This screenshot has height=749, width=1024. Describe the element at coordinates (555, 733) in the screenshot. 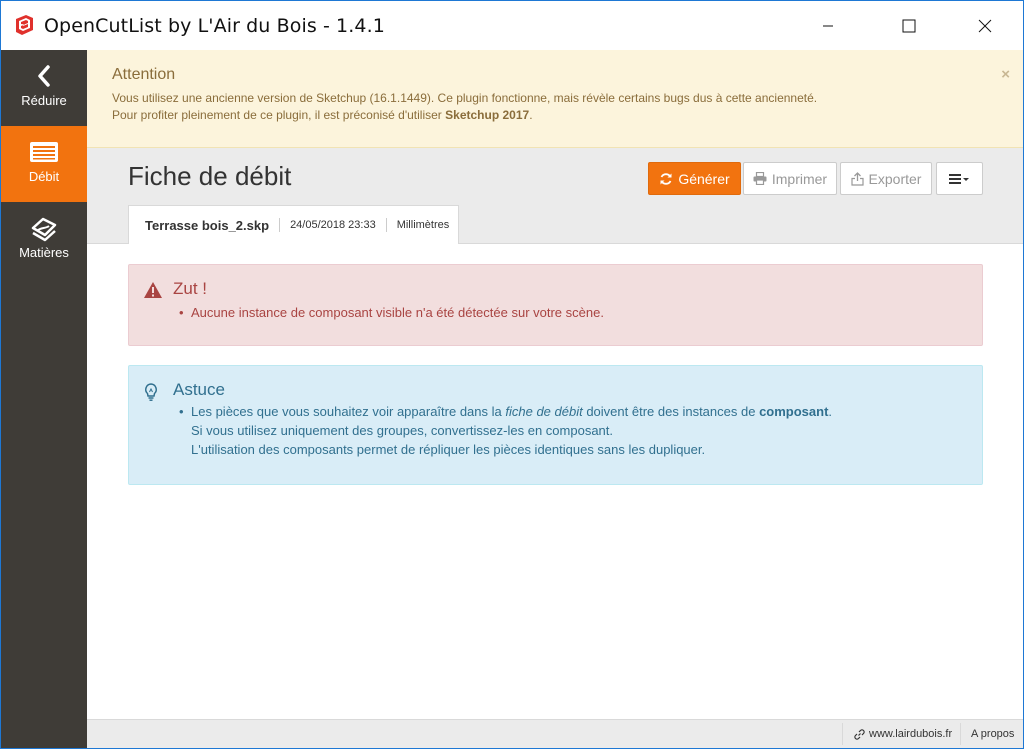

I see `status-bar: www.lairdubois.fr A propos` at that location.